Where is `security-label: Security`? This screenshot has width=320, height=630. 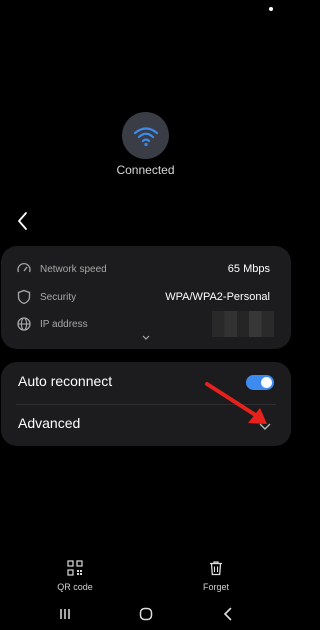 security-label: Security is located at coordinates (58, 297).